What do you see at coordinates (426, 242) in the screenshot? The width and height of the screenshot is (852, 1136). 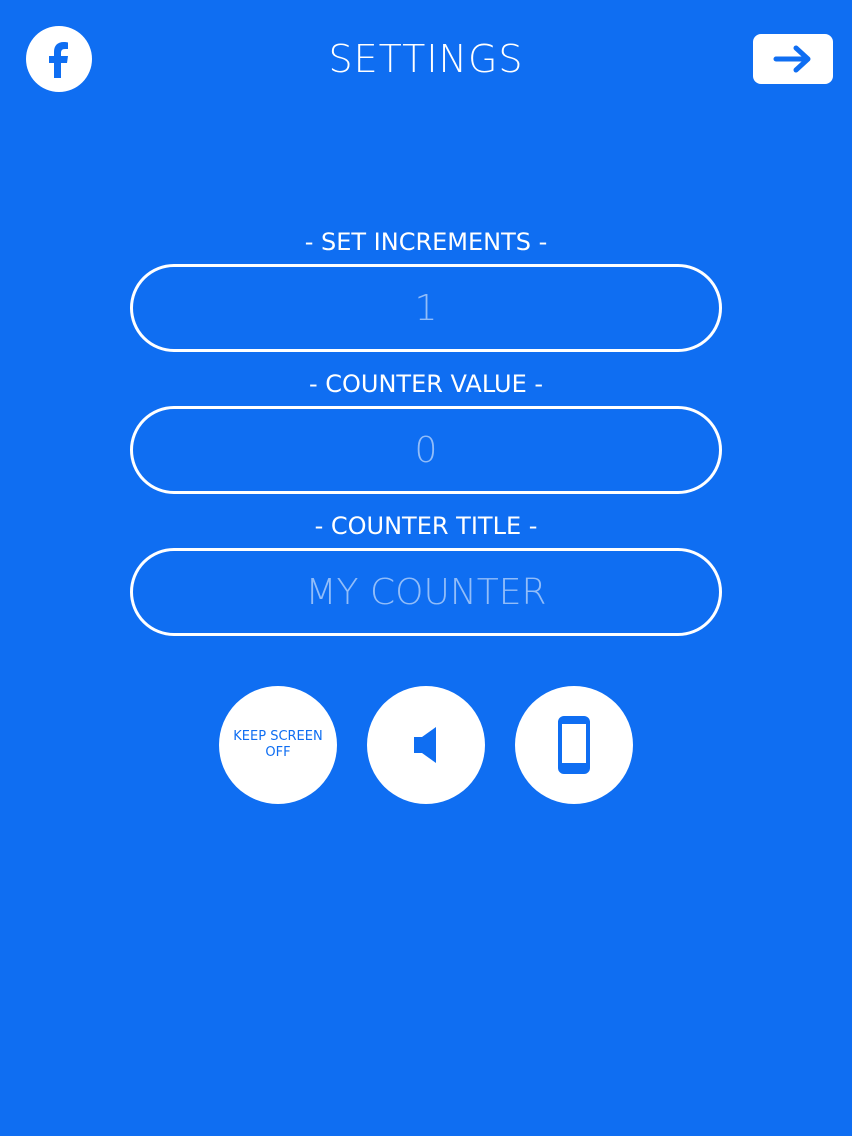 I see `increments-label: - SET INCREMENTS -` at bounding box center [426, 242].